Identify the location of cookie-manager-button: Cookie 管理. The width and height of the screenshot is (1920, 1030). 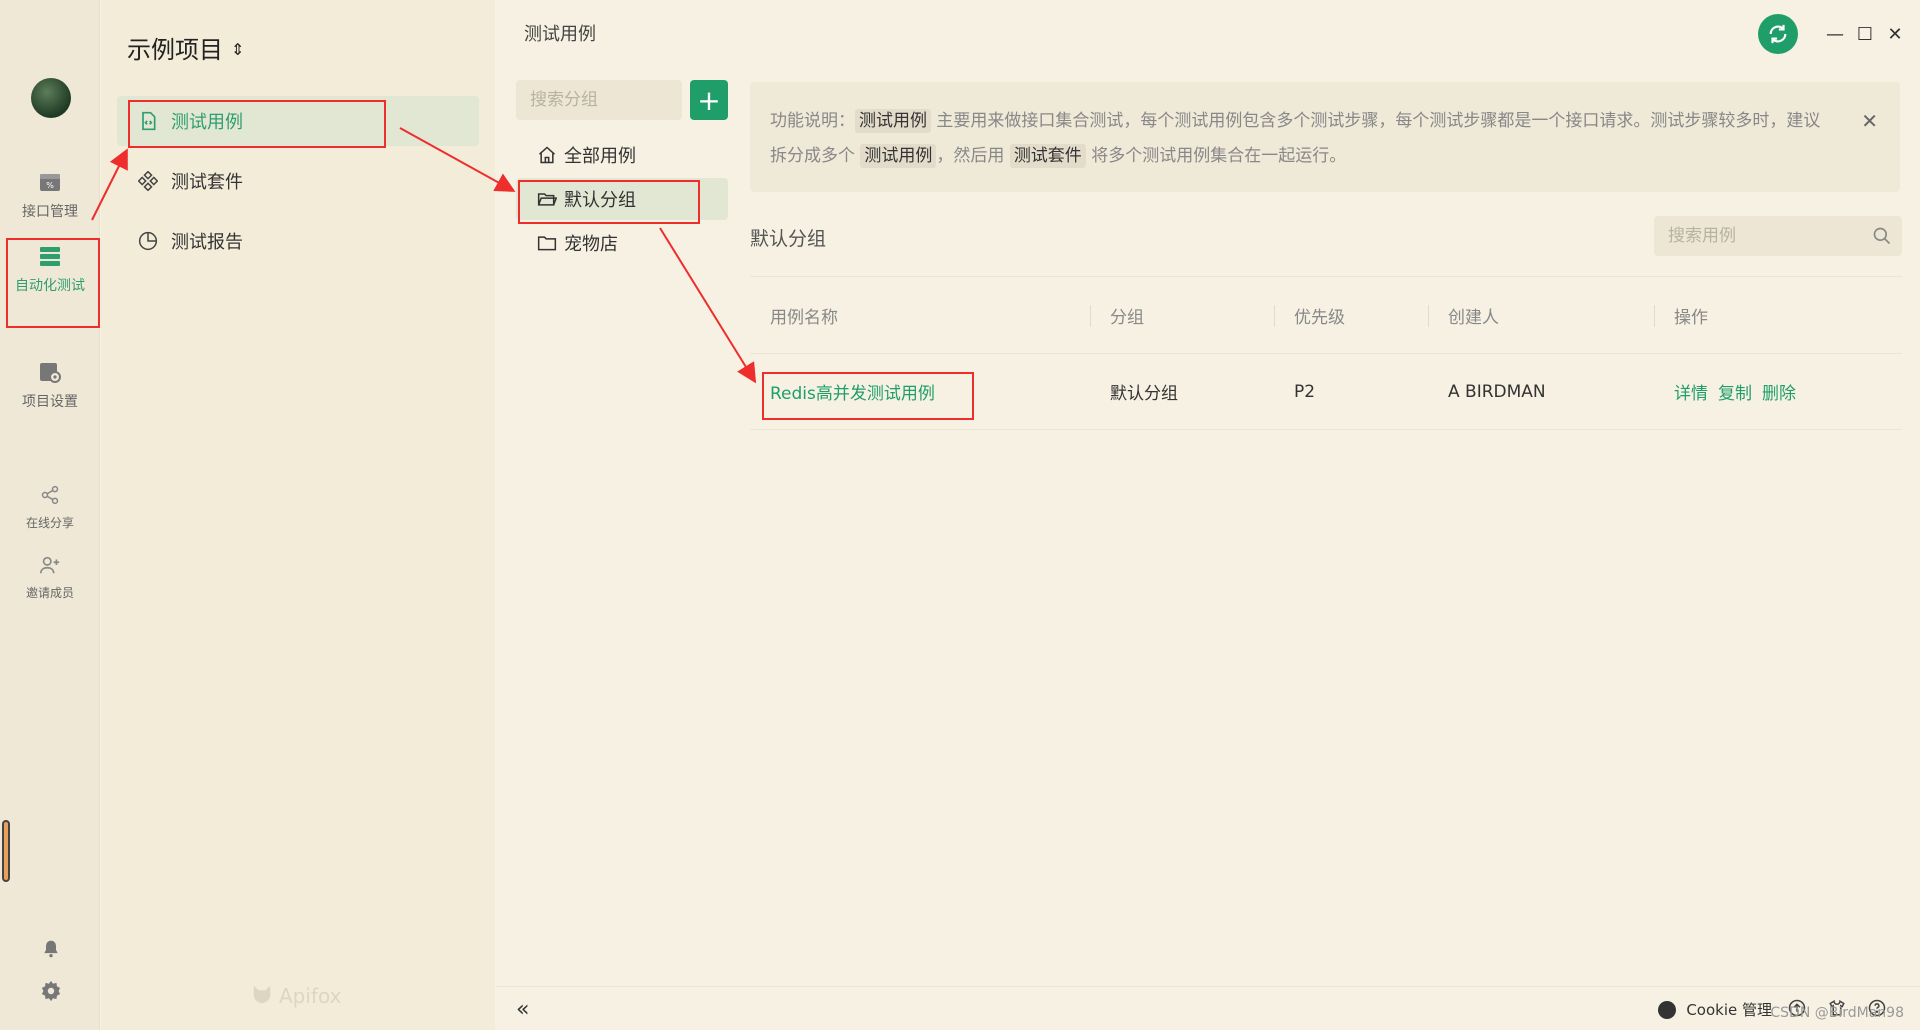
(1715, 1009).